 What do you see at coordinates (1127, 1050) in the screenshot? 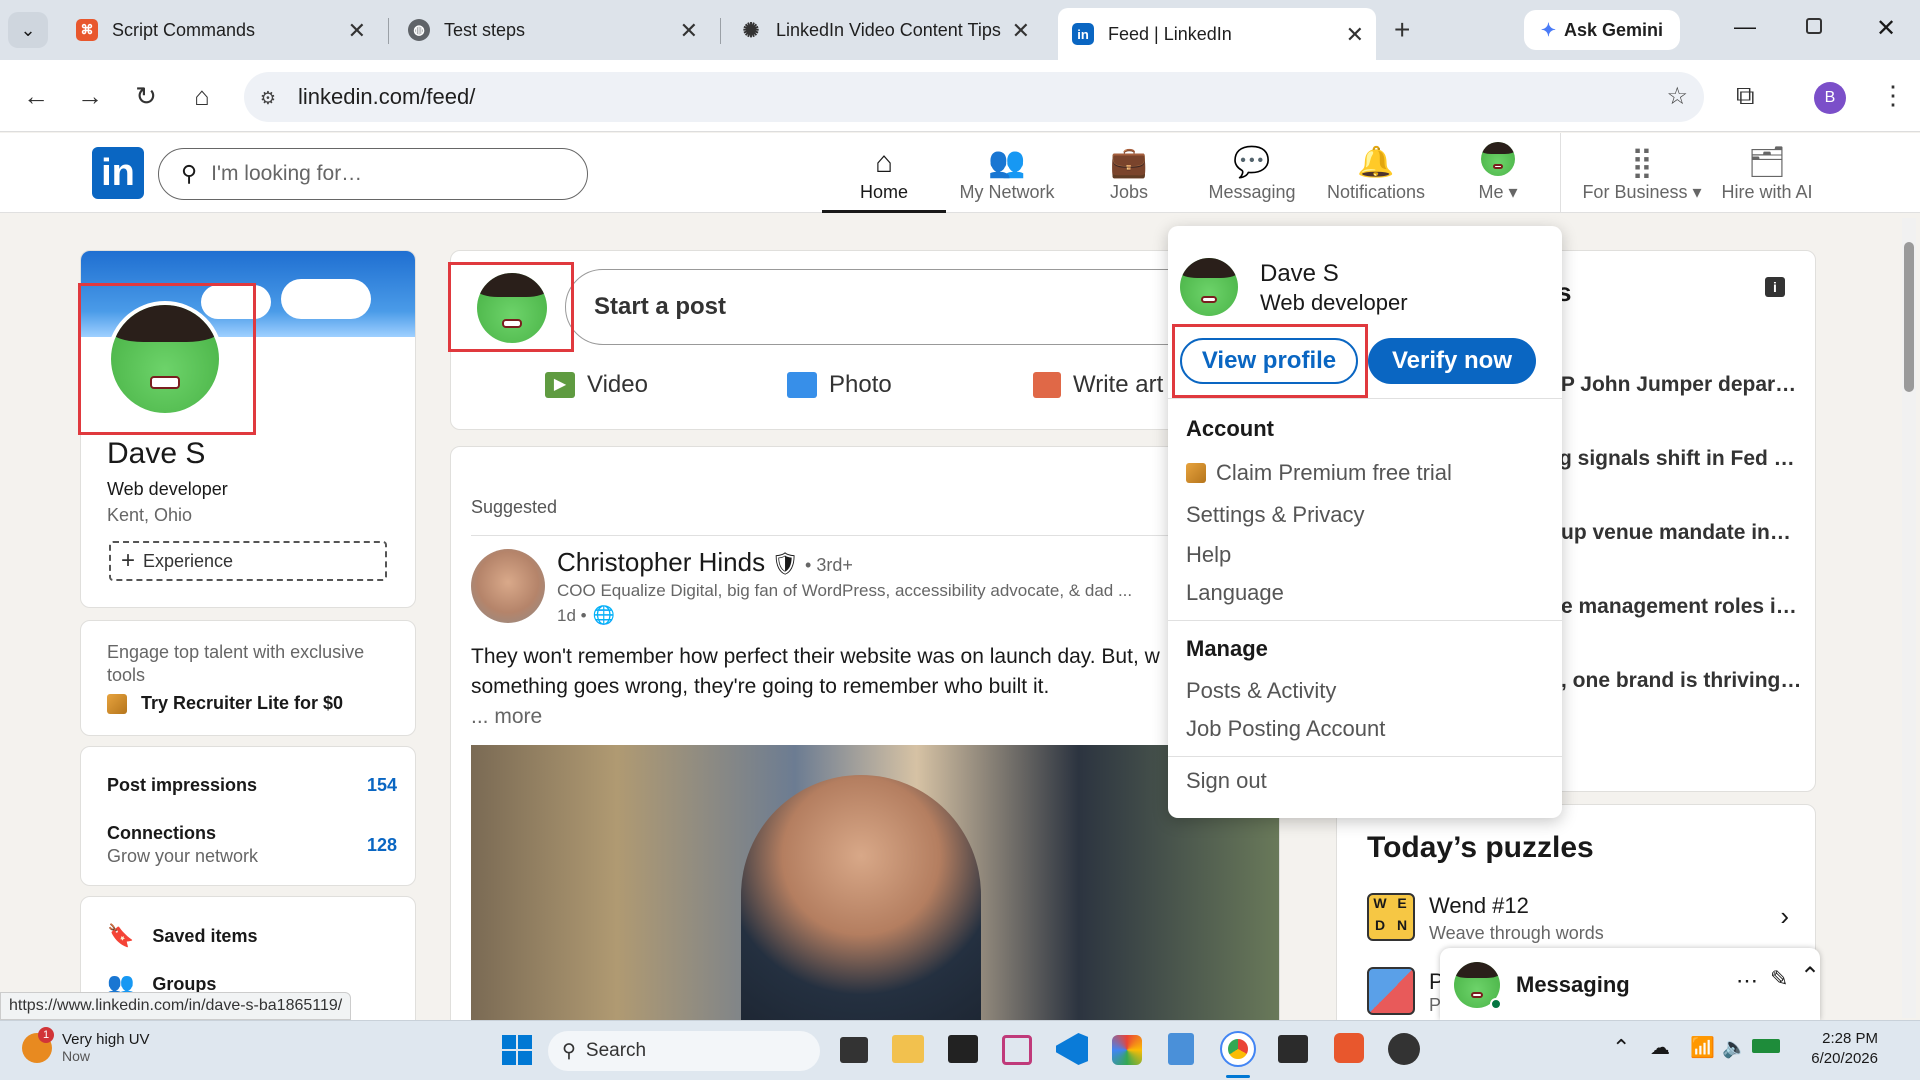
I see `app-icon` at bounding box center [1127, 1050].